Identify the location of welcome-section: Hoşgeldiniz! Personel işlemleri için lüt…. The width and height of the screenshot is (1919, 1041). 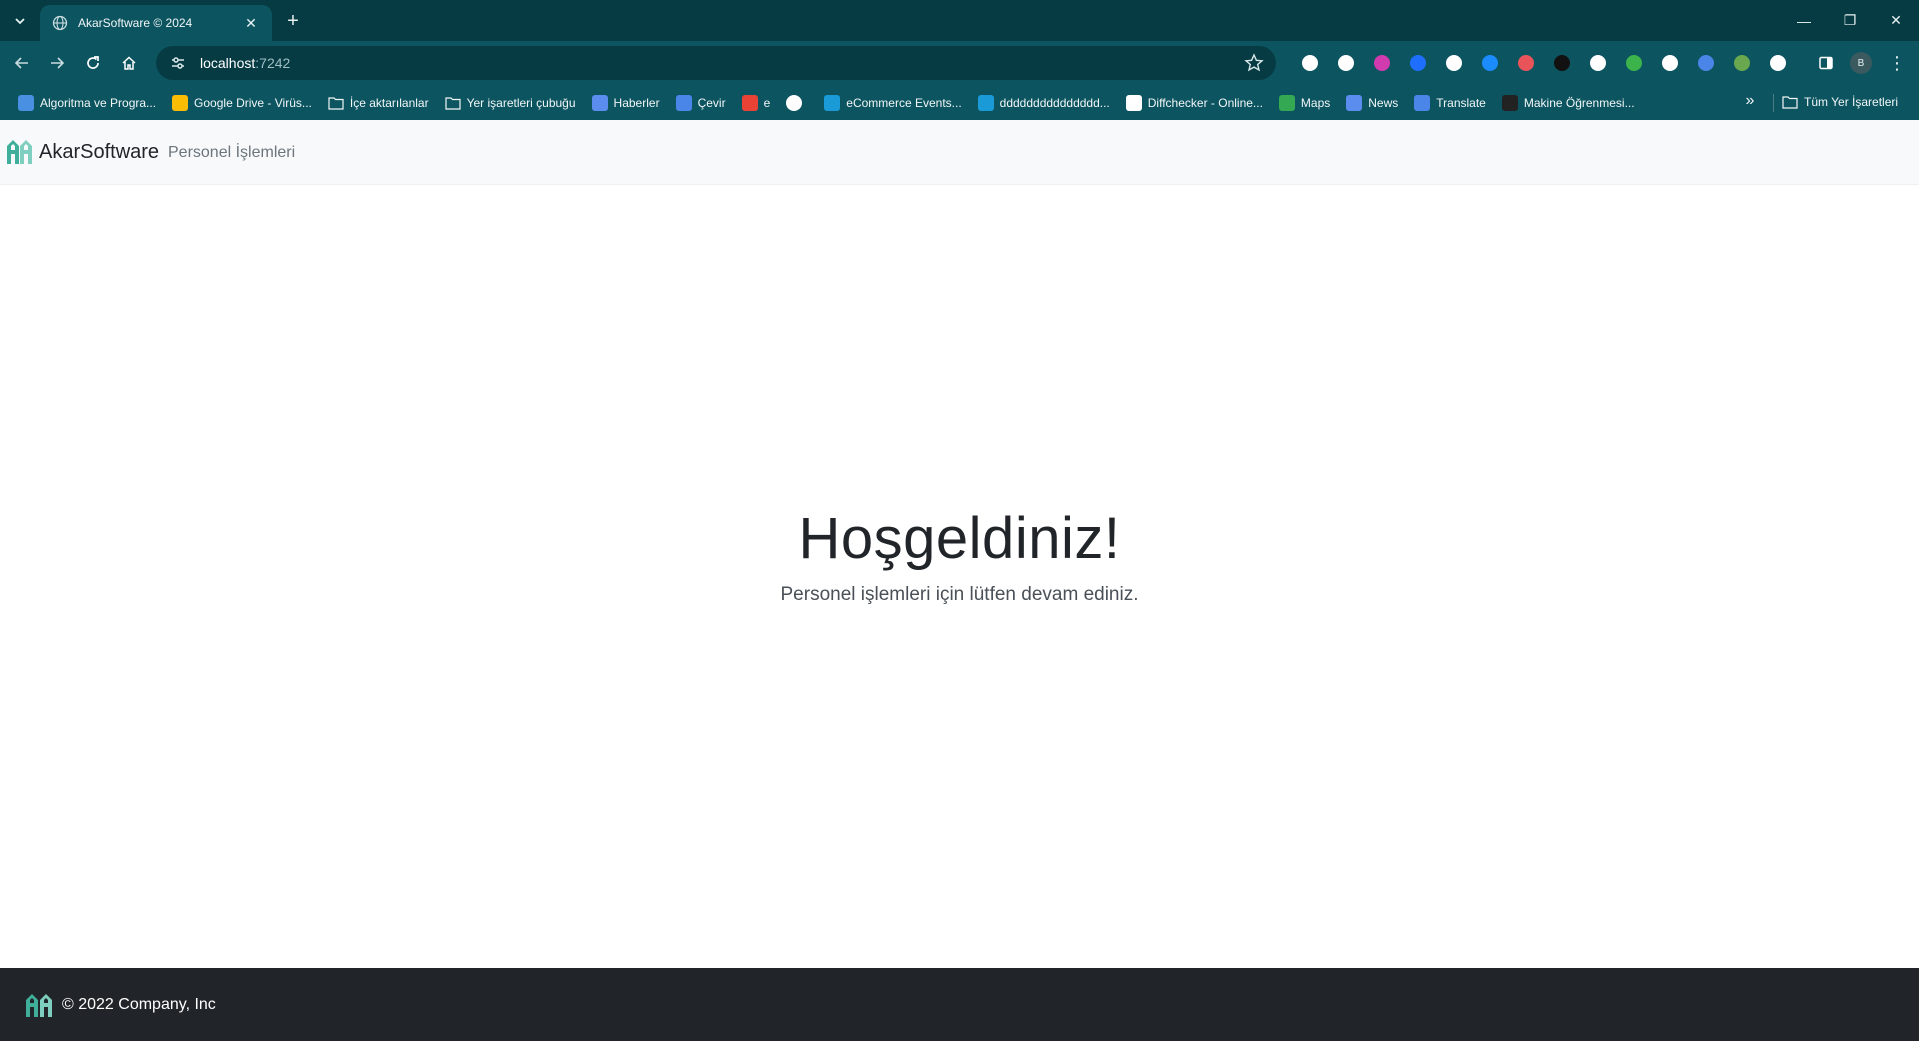
(959, 555).